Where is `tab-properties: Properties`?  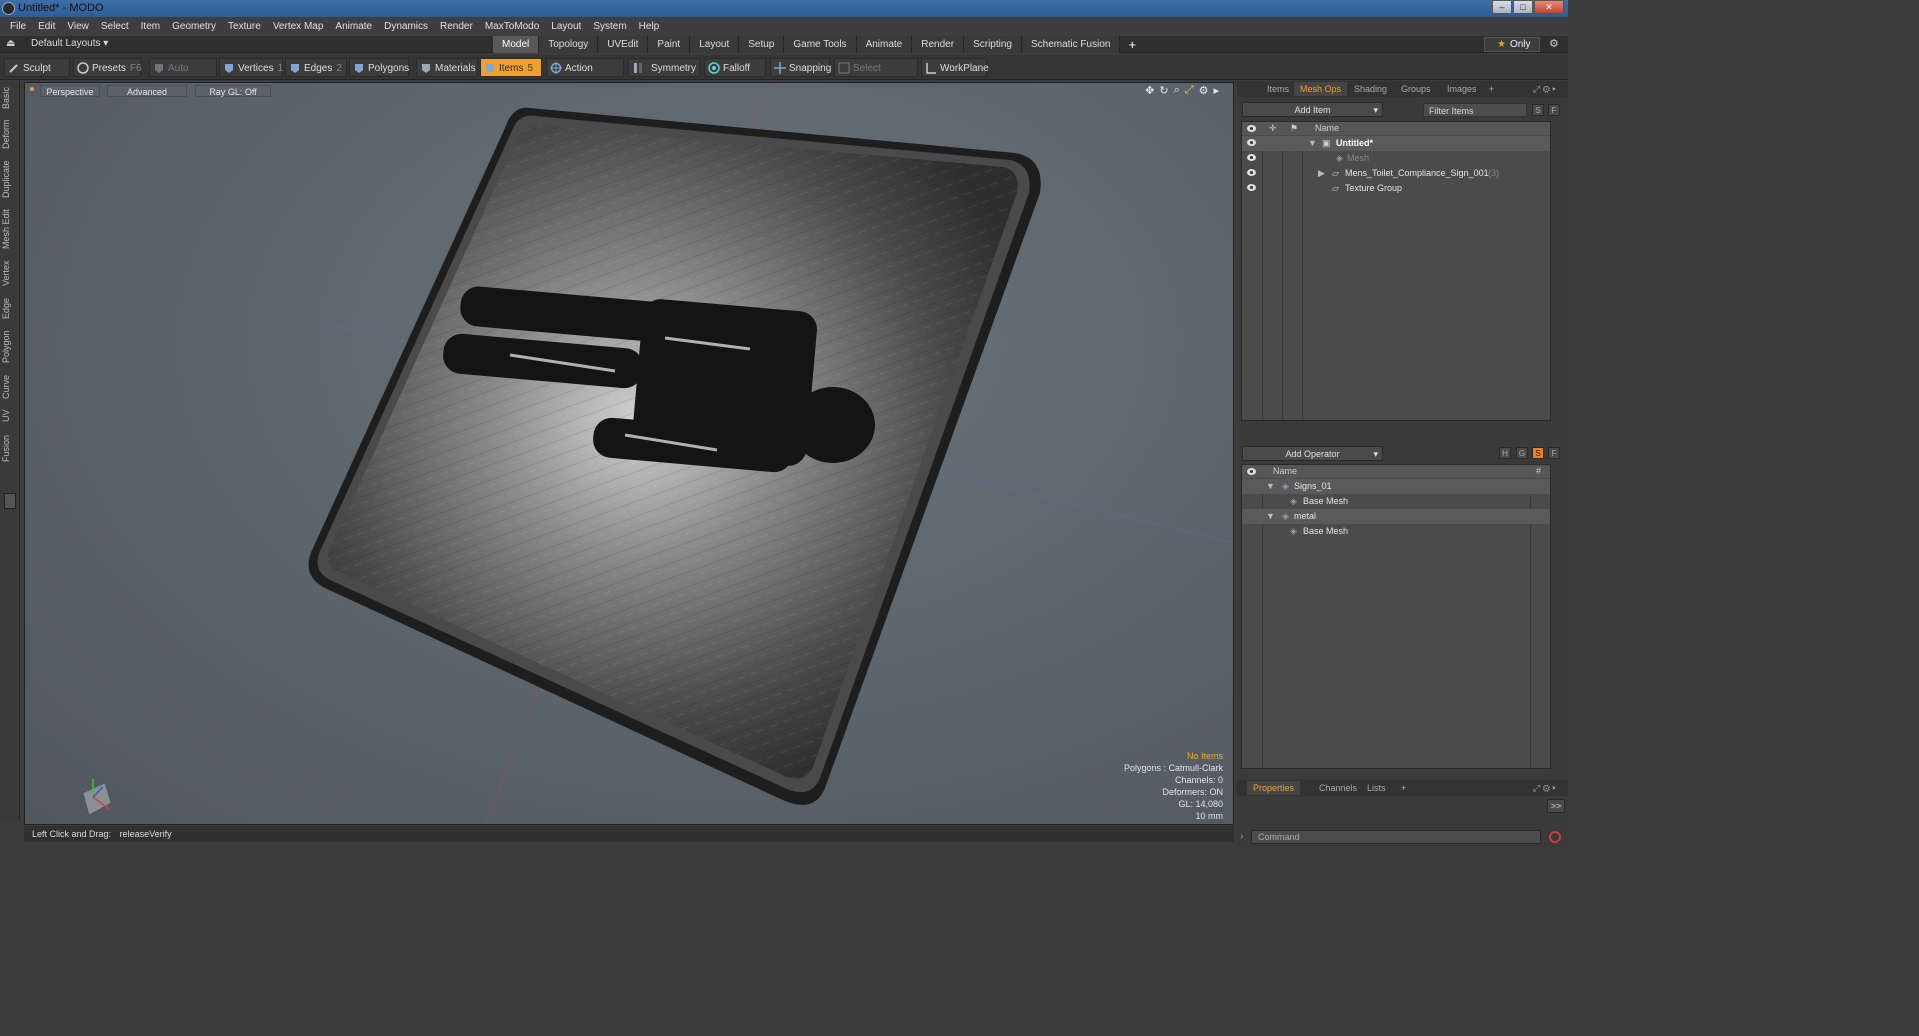 tab-properties: Properties is located at coordinates (1274, 788).